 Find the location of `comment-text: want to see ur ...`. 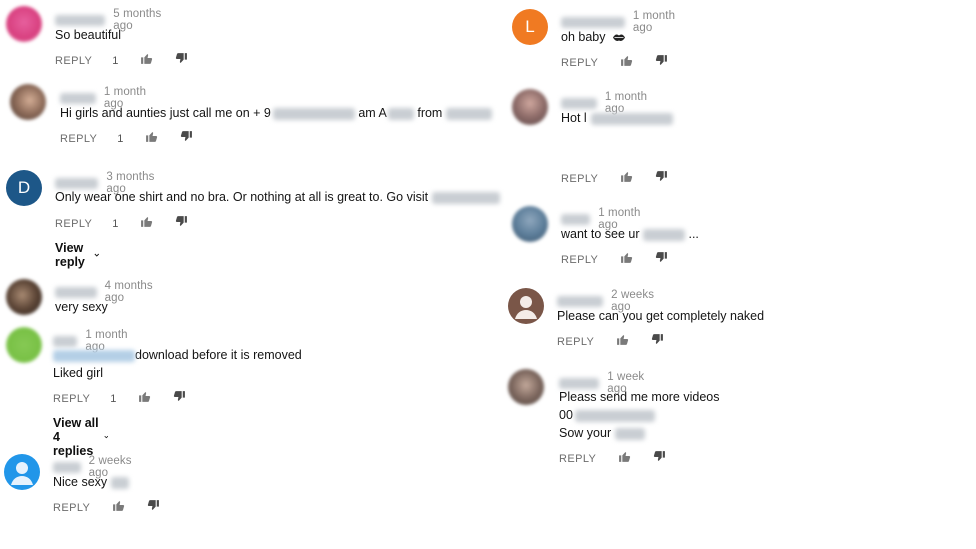

comment-text: want to see ur ... is located at coordinates (630, 234).